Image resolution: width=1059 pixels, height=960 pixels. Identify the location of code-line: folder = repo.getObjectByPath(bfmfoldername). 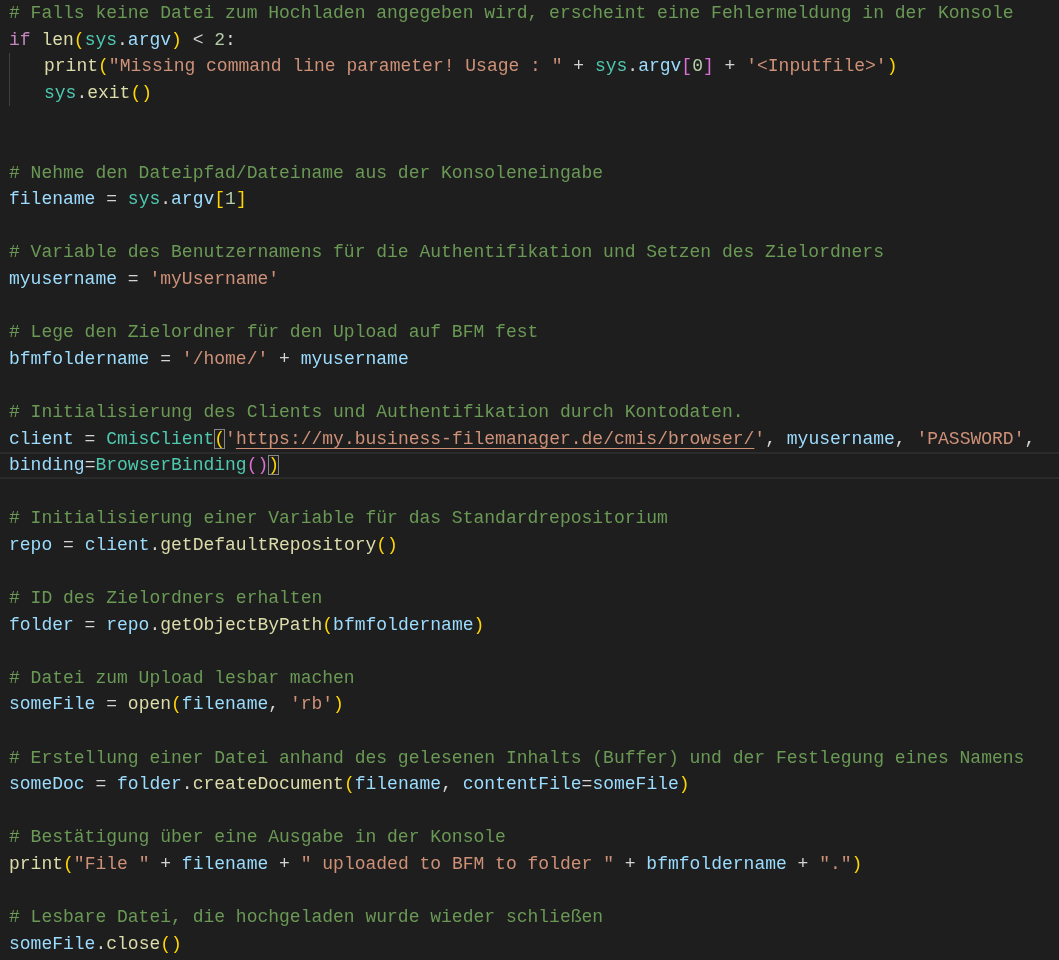
(247, 624).